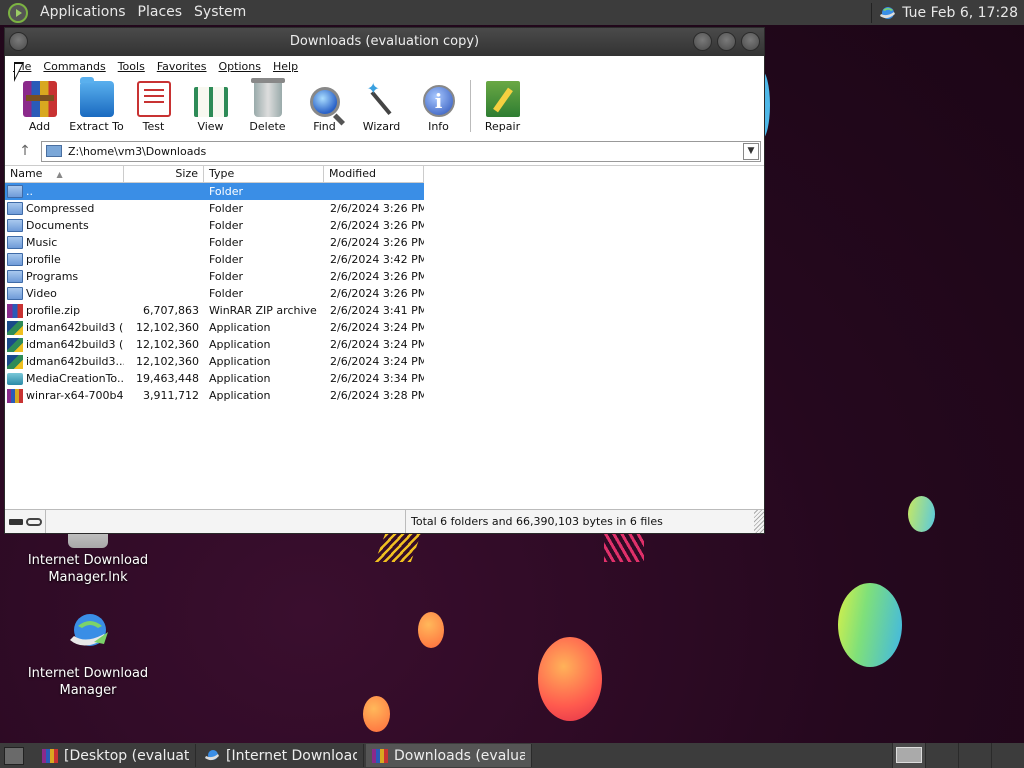 This screenshot has height=768, width=1024. I want to click on table-row: Music Folder 2/6/2024 3:26 PM, so click(214, 242).